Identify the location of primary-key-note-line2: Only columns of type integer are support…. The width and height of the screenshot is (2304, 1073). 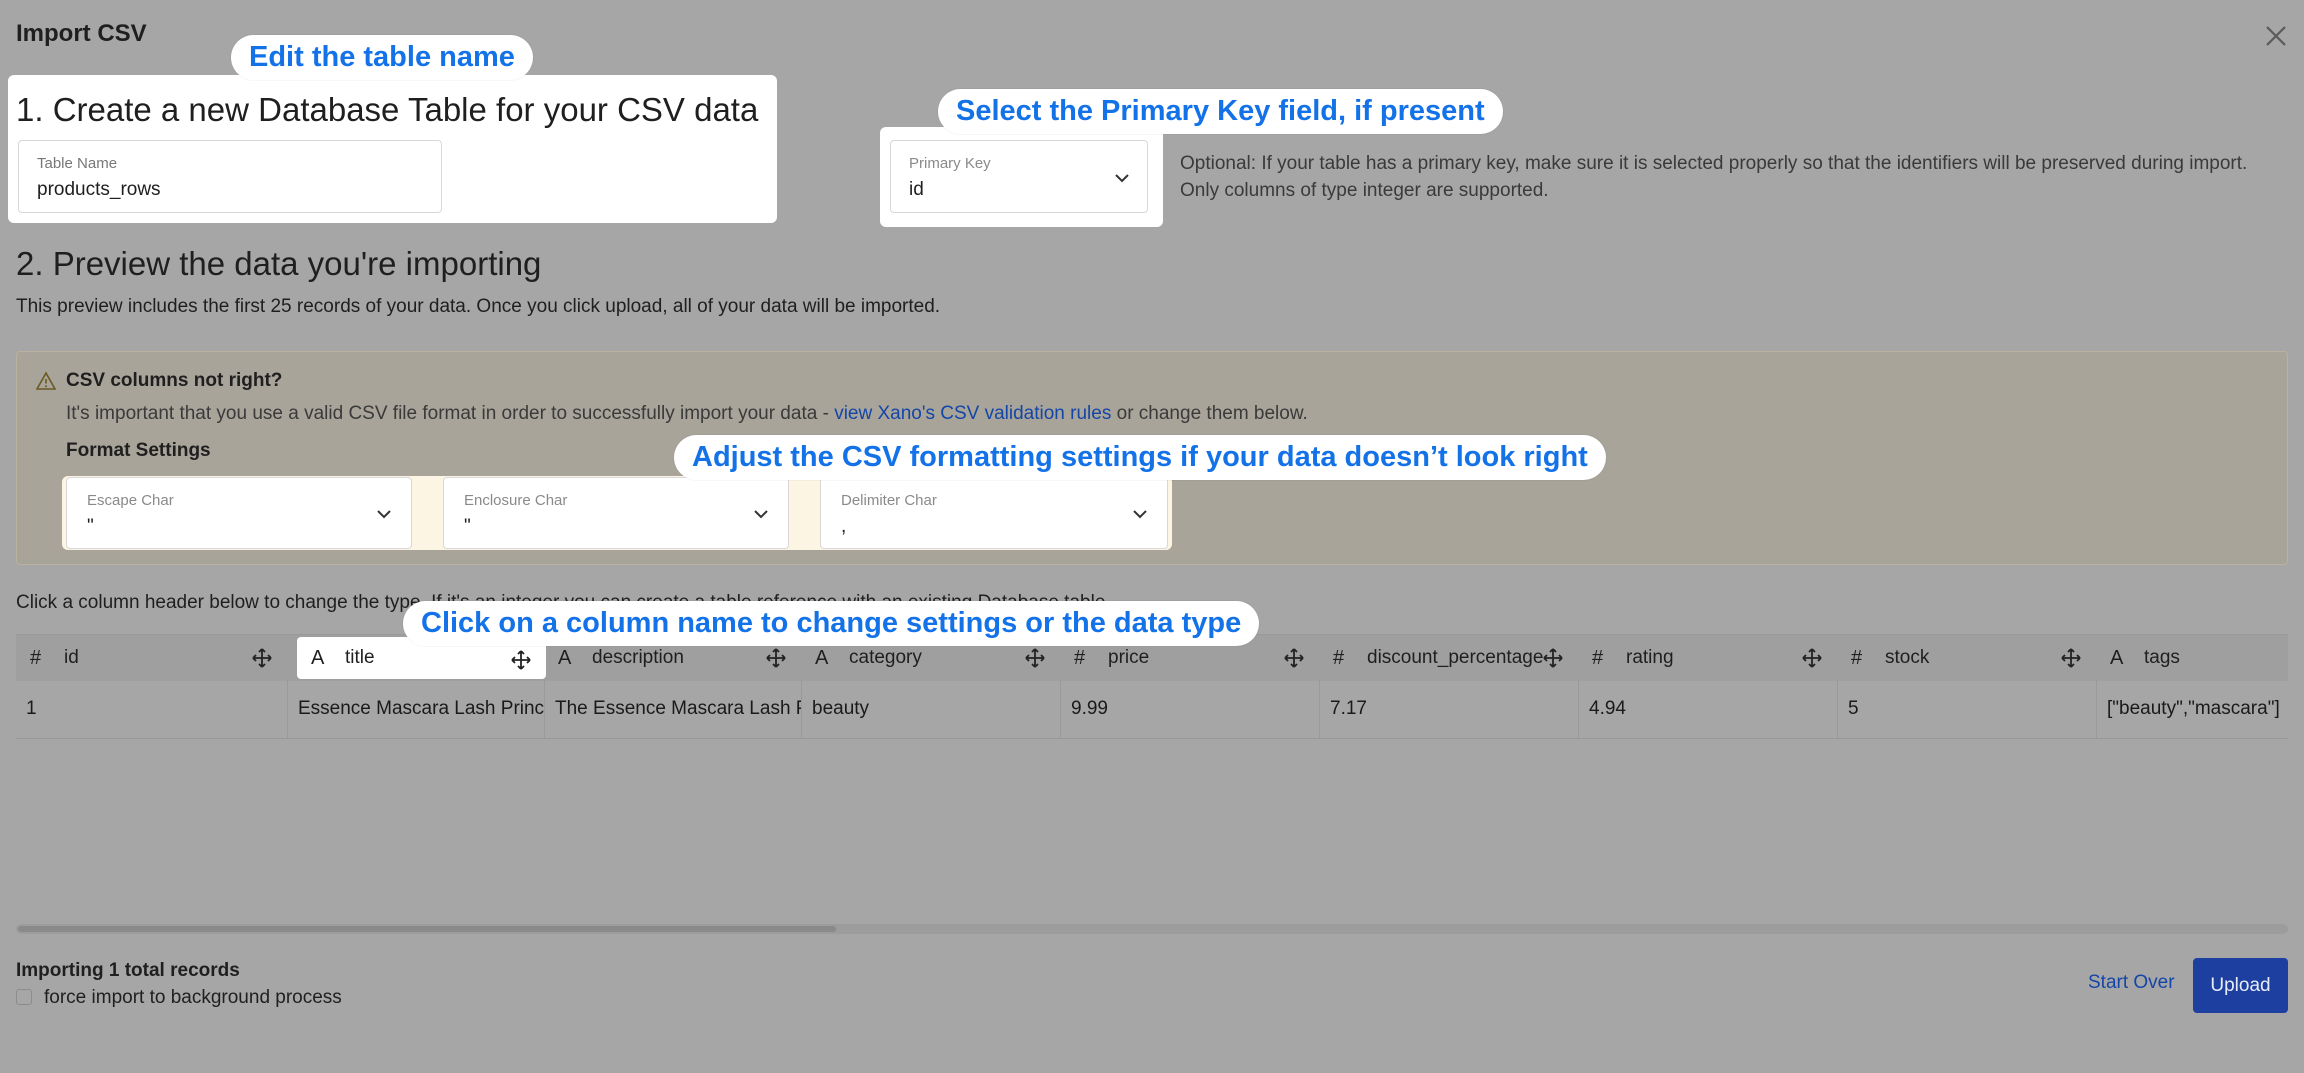
(1364, 190).